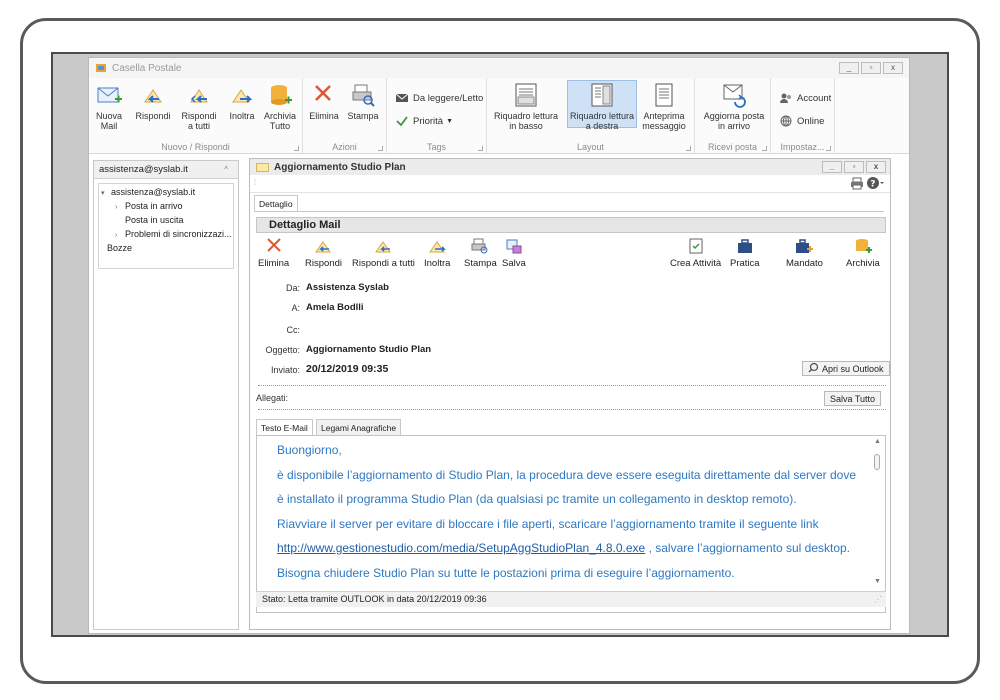 The width and height of the screenshot is (1000, 700). Describe the element at coordinates (695, 253) in the screenshot. I see `crea-attivita-button: Crea Attività` at that location.